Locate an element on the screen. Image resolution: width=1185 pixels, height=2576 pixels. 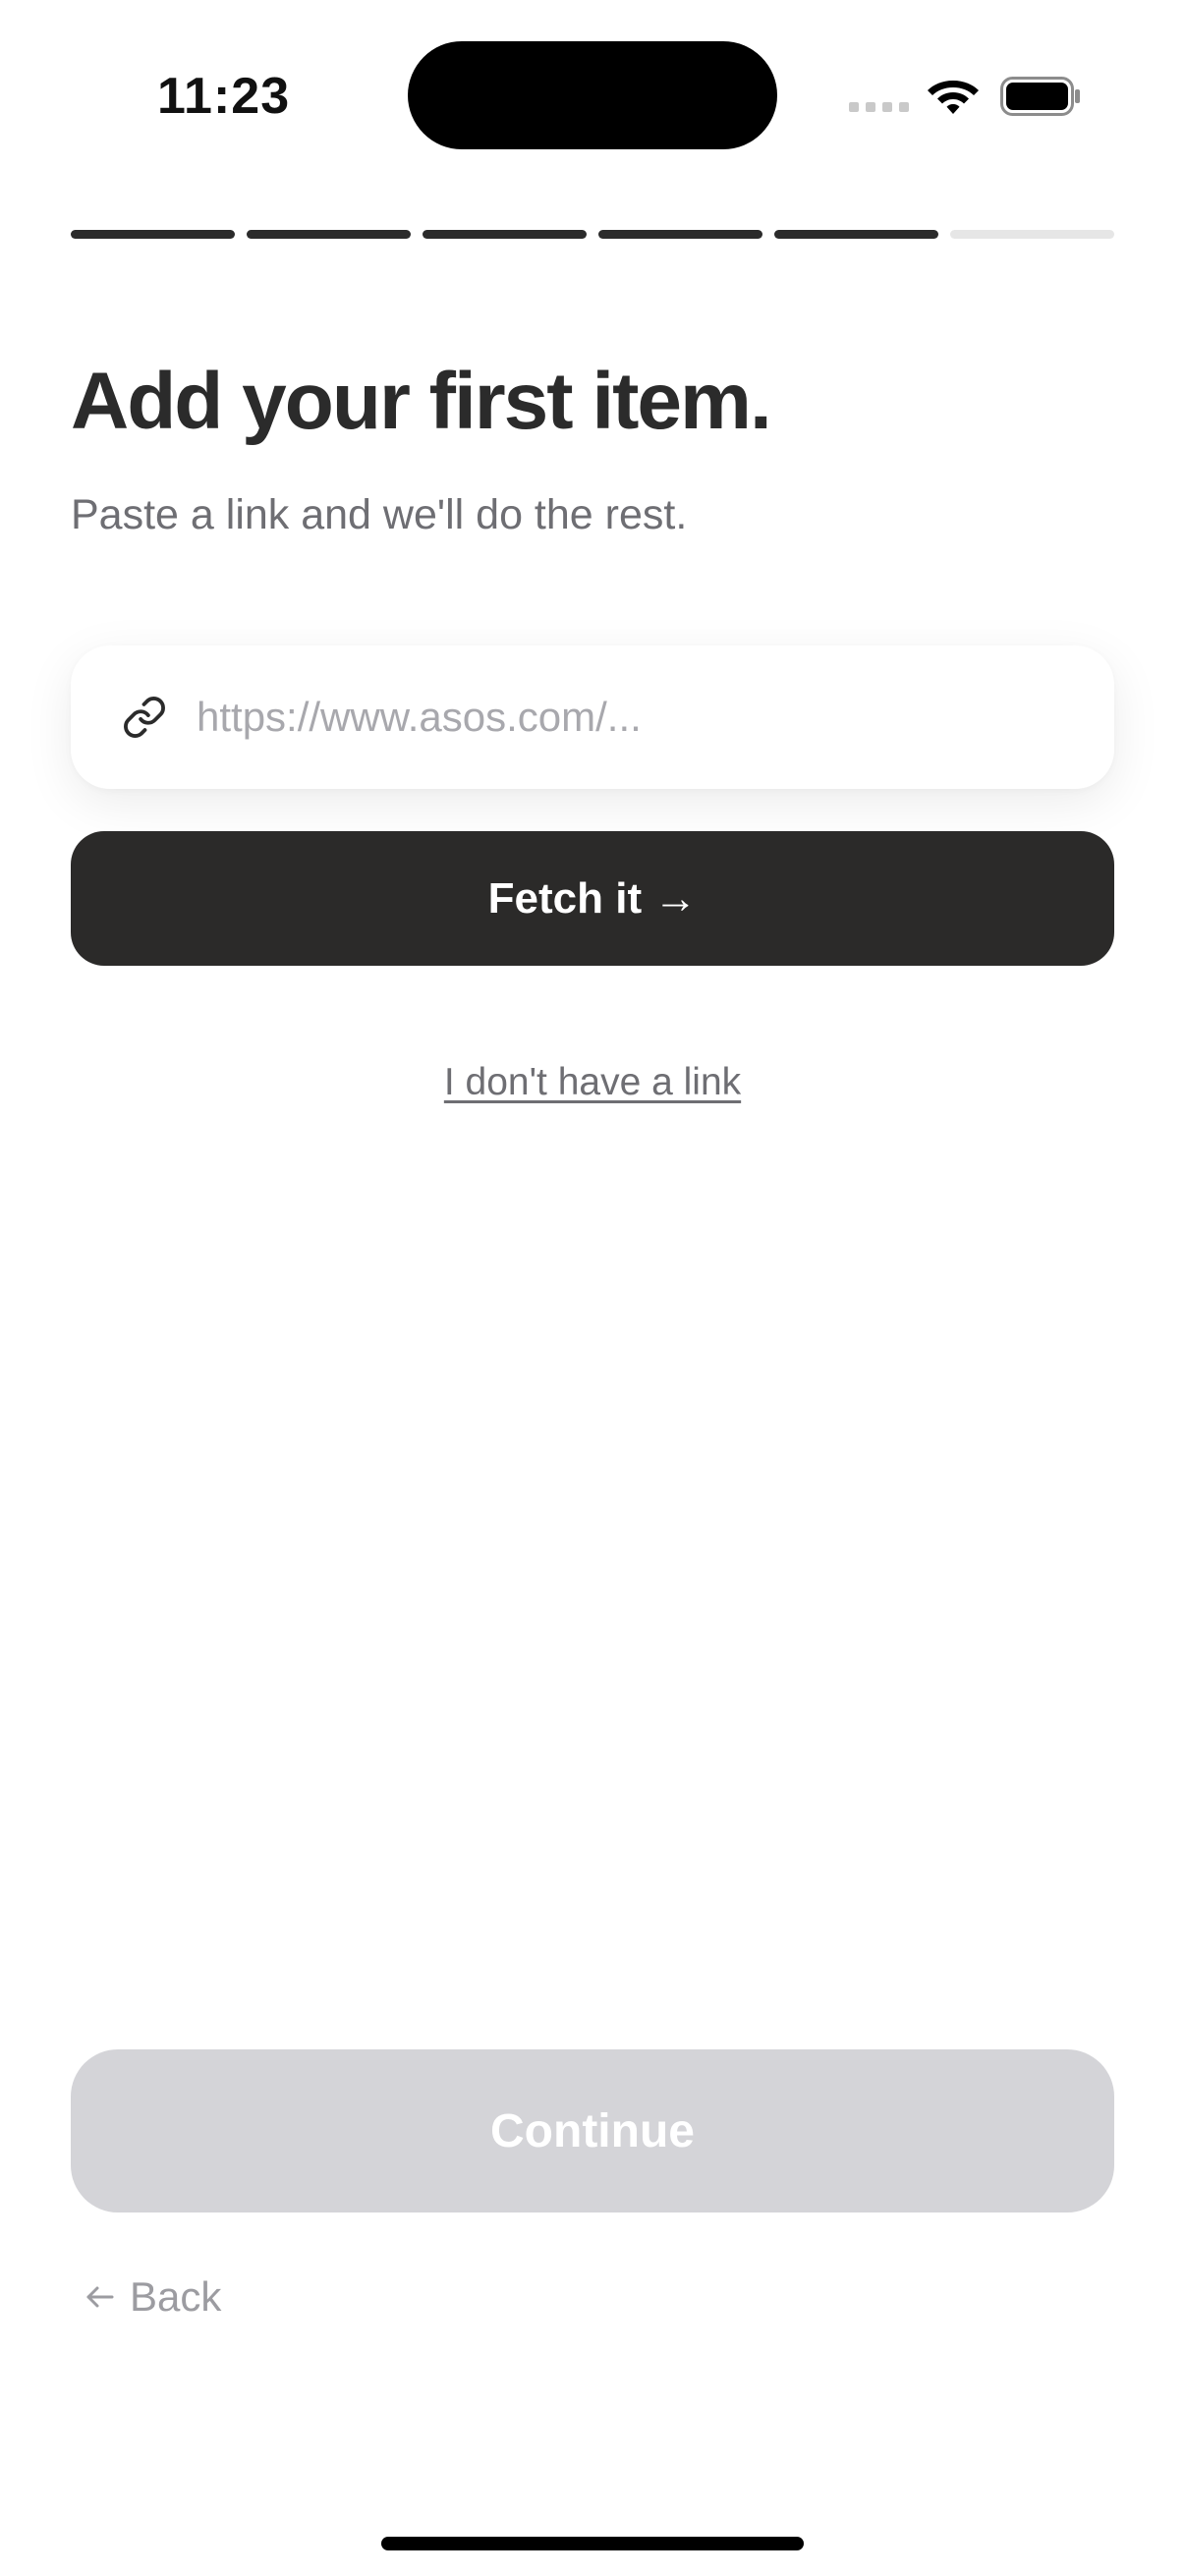
wifi-icon is located at coordinates (954, 97).